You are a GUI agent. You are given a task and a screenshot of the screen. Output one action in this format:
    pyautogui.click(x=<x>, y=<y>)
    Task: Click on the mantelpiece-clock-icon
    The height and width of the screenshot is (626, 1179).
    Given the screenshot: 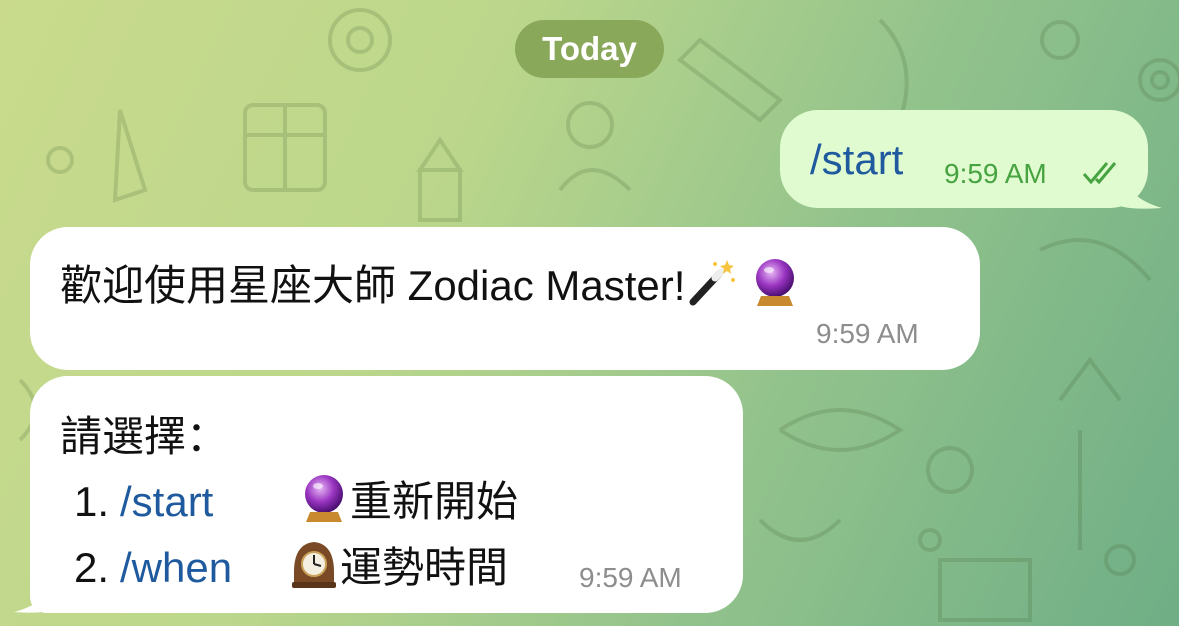 What is the action you would take?
    pyautogui.click(x=314, y=565)
    